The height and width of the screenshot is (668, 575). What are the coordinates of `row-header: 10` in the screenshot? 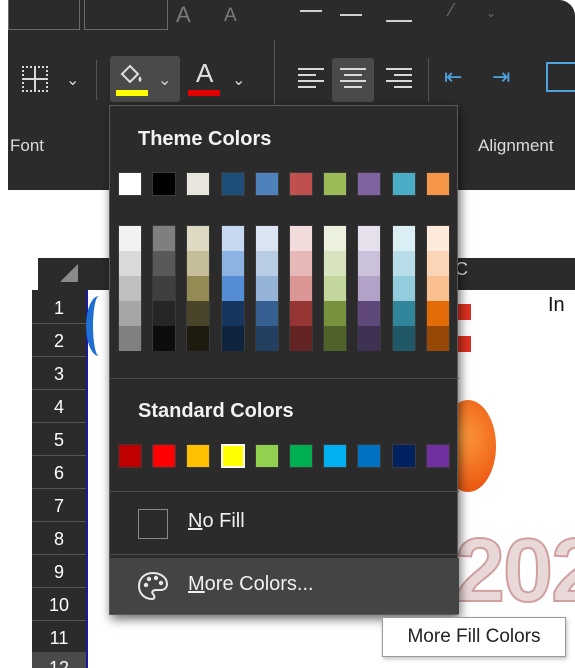 It's located at (59, 605).